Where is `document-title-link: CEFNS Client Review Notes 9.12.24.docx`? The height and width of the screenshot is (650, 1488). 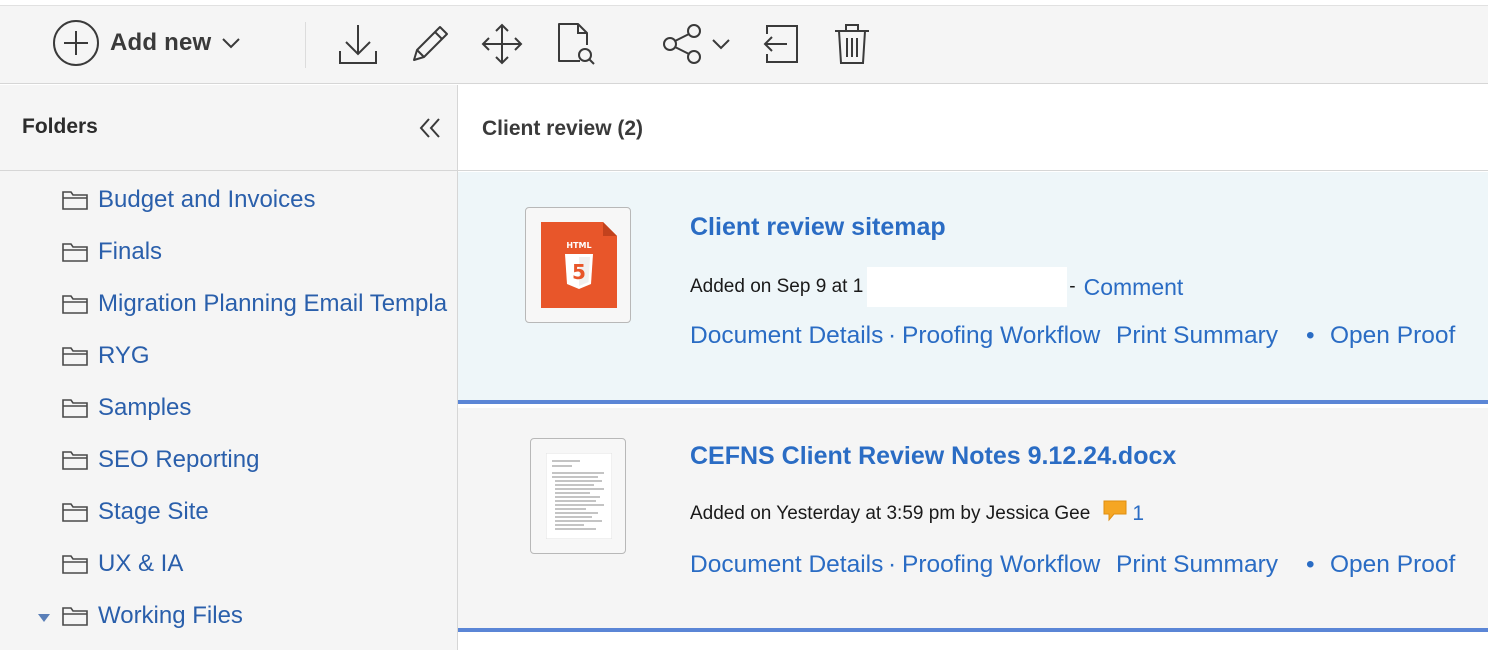
document-title-link: CEFNS Client Review Notes 9.12.24.docx is located at coordinates (933, 456).